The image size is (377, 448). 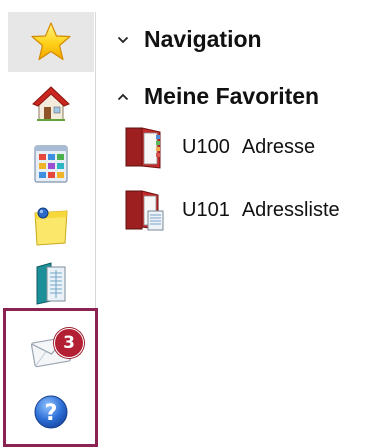 I want to click on sidebar-item-home, so click(x=51, y=104).